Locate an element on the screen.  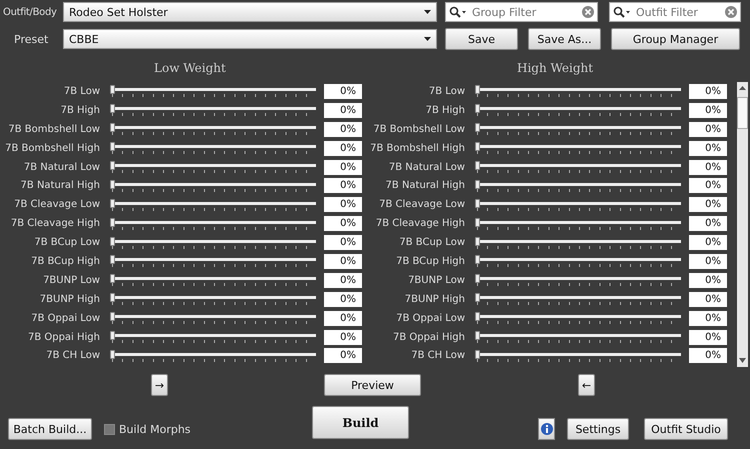
settings-button: Settings is located at coordinates (598, 429).